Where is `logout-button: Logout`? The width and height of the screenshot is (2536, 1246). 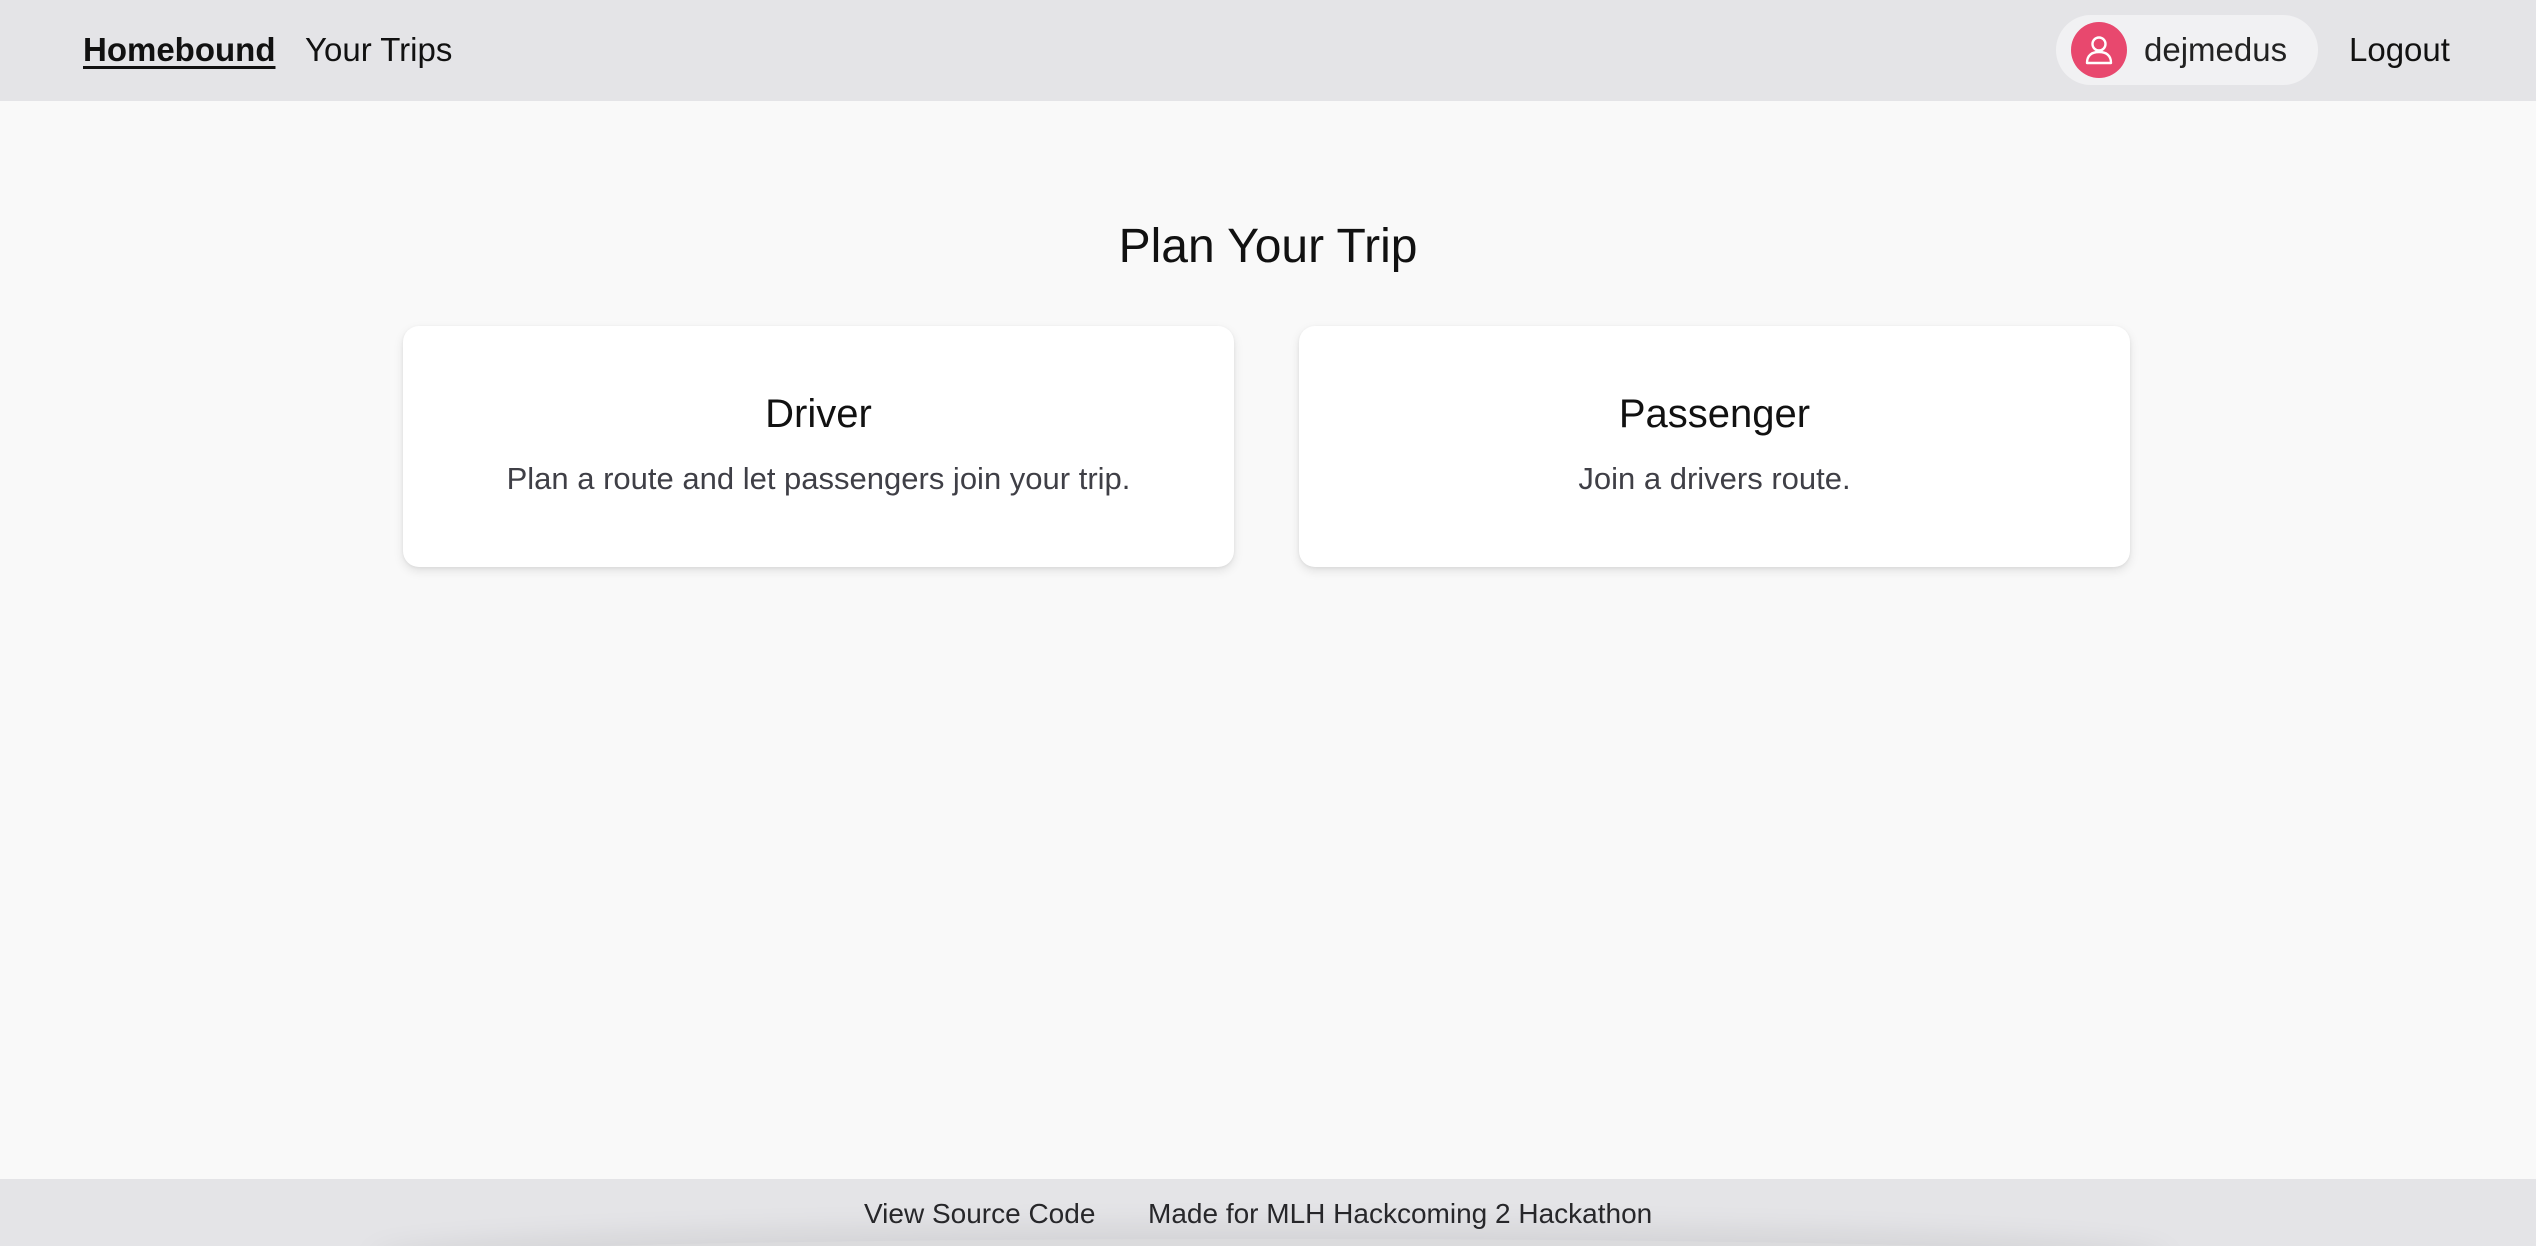 logout-button: Logout is located at coordinates (2399, 50).